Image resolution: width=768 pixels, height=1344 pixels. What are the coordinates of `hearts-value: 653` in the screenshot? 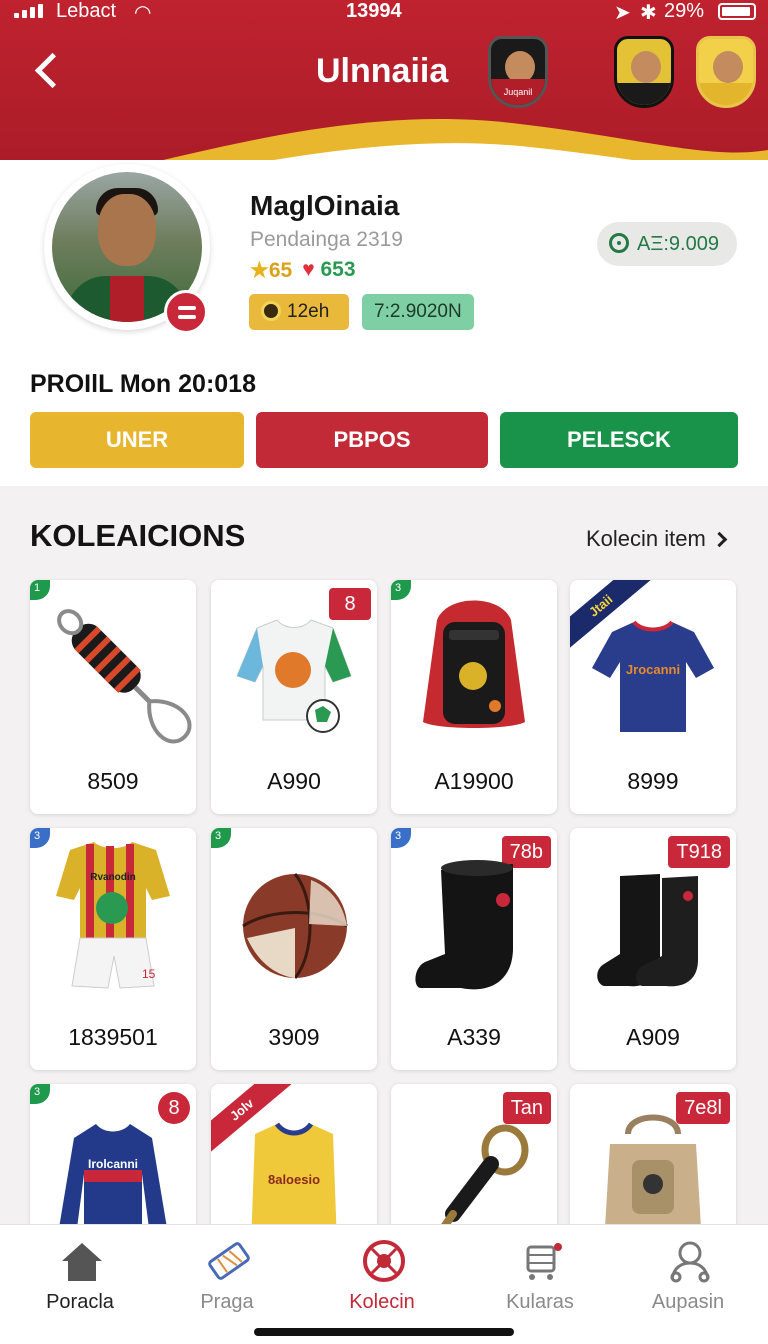 It's located at (338, 269).